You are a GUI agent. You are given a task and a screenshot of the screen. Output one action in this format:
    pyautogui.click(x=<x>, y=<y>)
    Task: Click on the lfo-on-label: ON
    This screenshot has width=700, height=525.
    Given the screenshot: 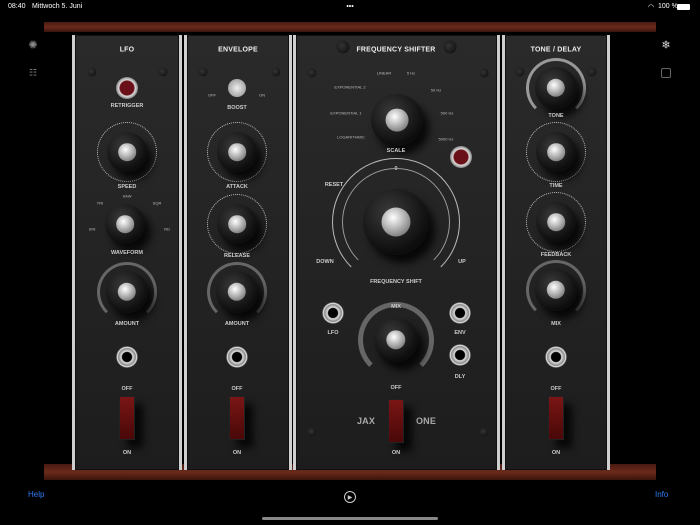 What is the action you would take?
    pyautogui.click(x=127, y=453)
    